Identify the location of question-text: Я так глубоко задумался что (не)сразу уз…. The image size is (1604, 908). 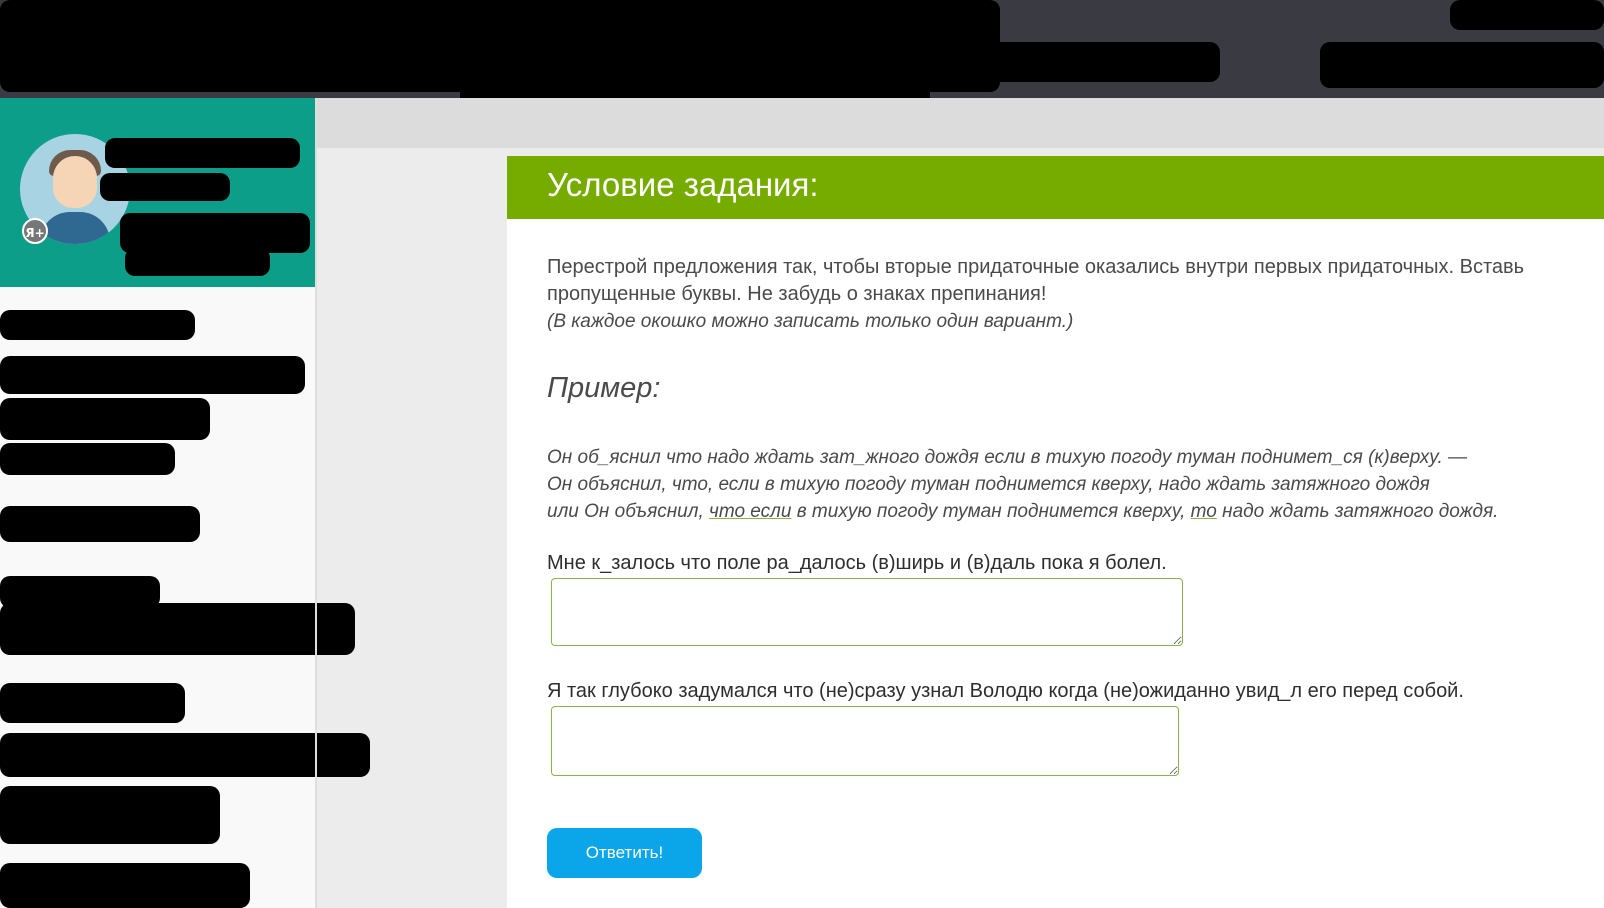
(1005, 691).